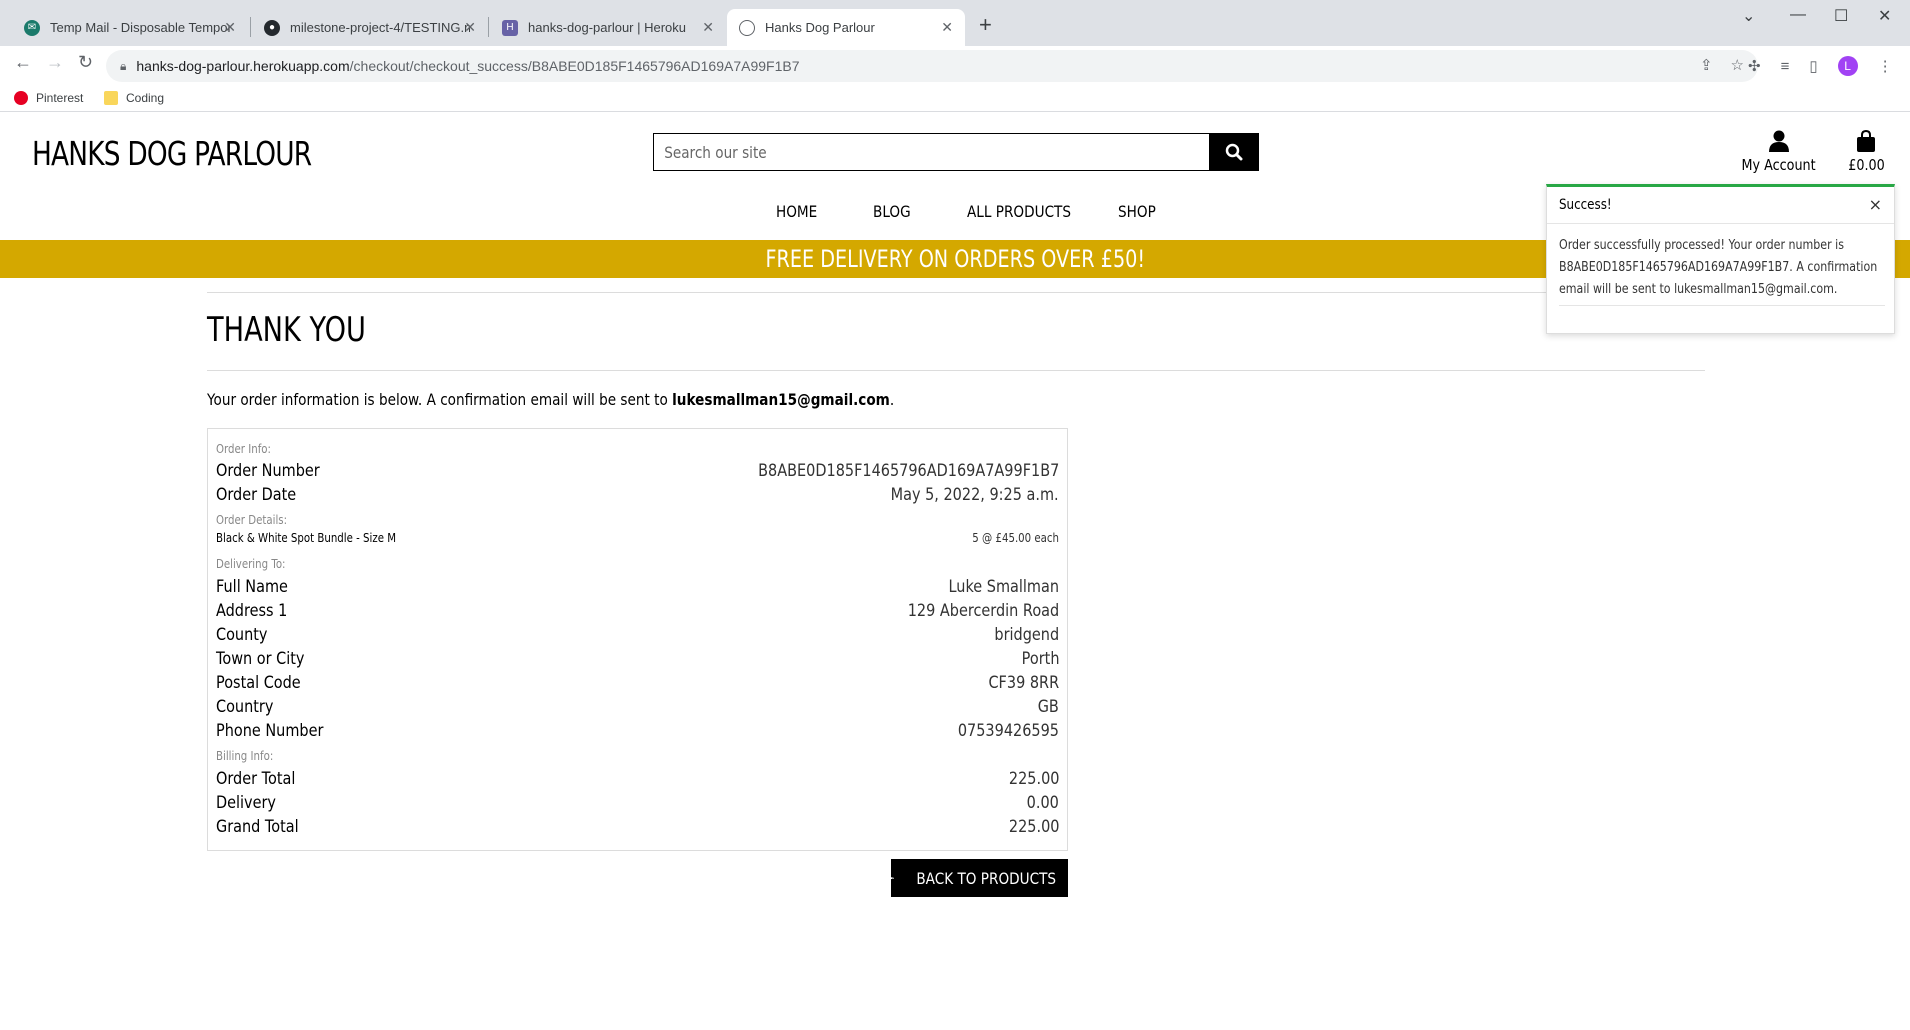 The height and width of the screenshot is (1030, 1910). I want to click on postcode-value: CF39 8RR, so click(1023, 683).